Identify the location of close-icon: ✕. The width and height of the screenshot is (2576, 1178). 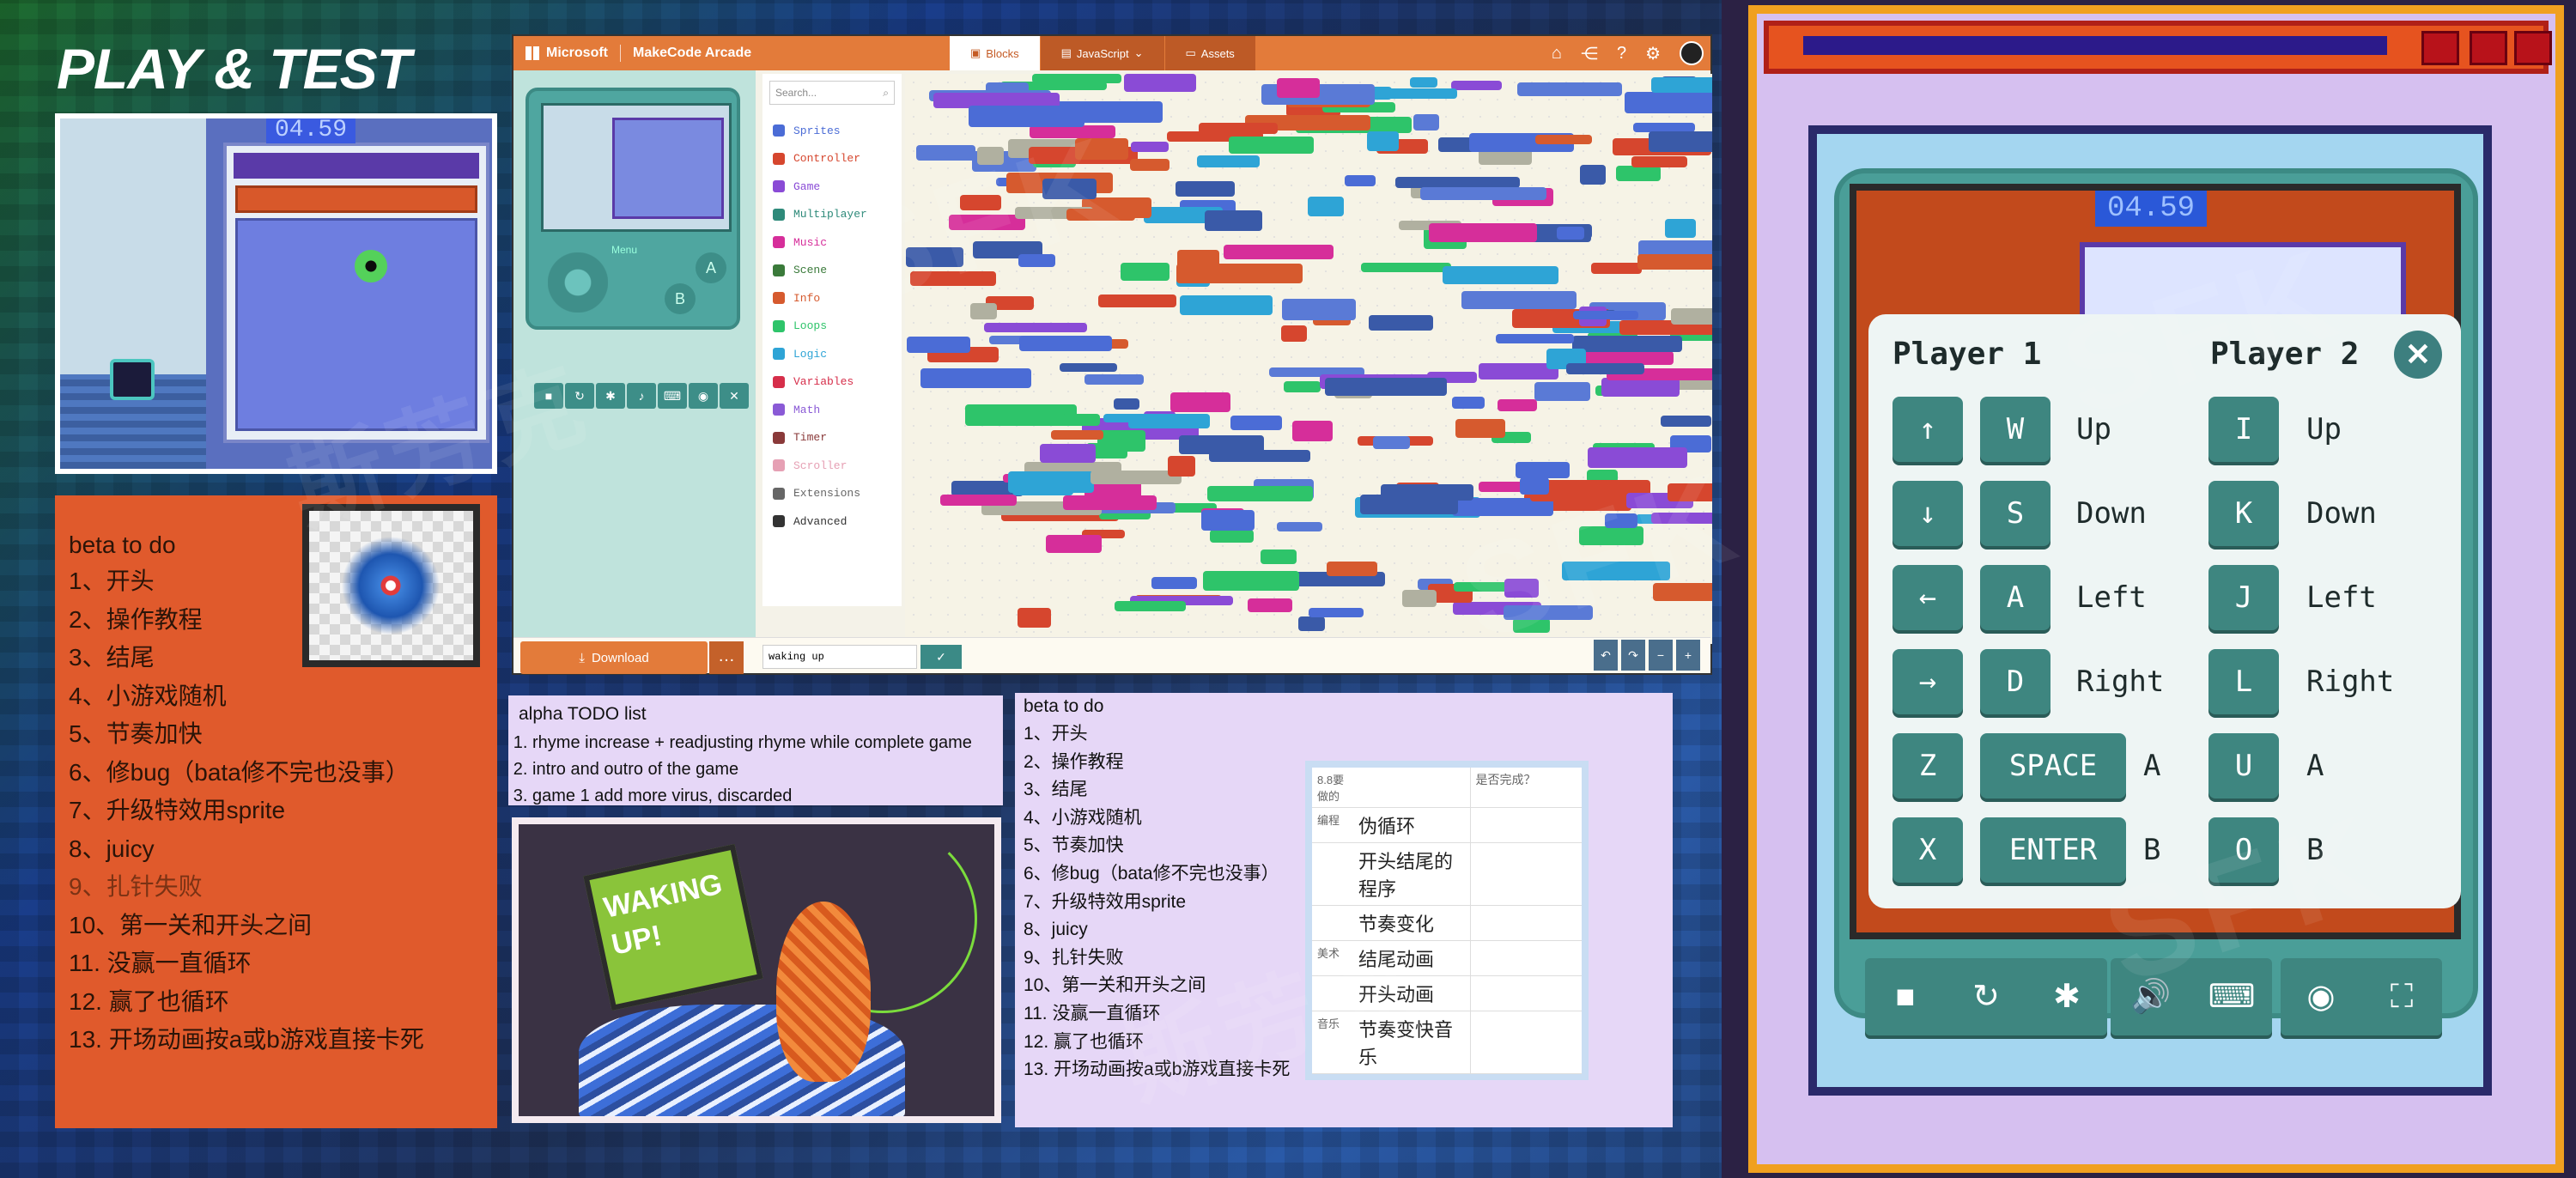
(2418, 355).